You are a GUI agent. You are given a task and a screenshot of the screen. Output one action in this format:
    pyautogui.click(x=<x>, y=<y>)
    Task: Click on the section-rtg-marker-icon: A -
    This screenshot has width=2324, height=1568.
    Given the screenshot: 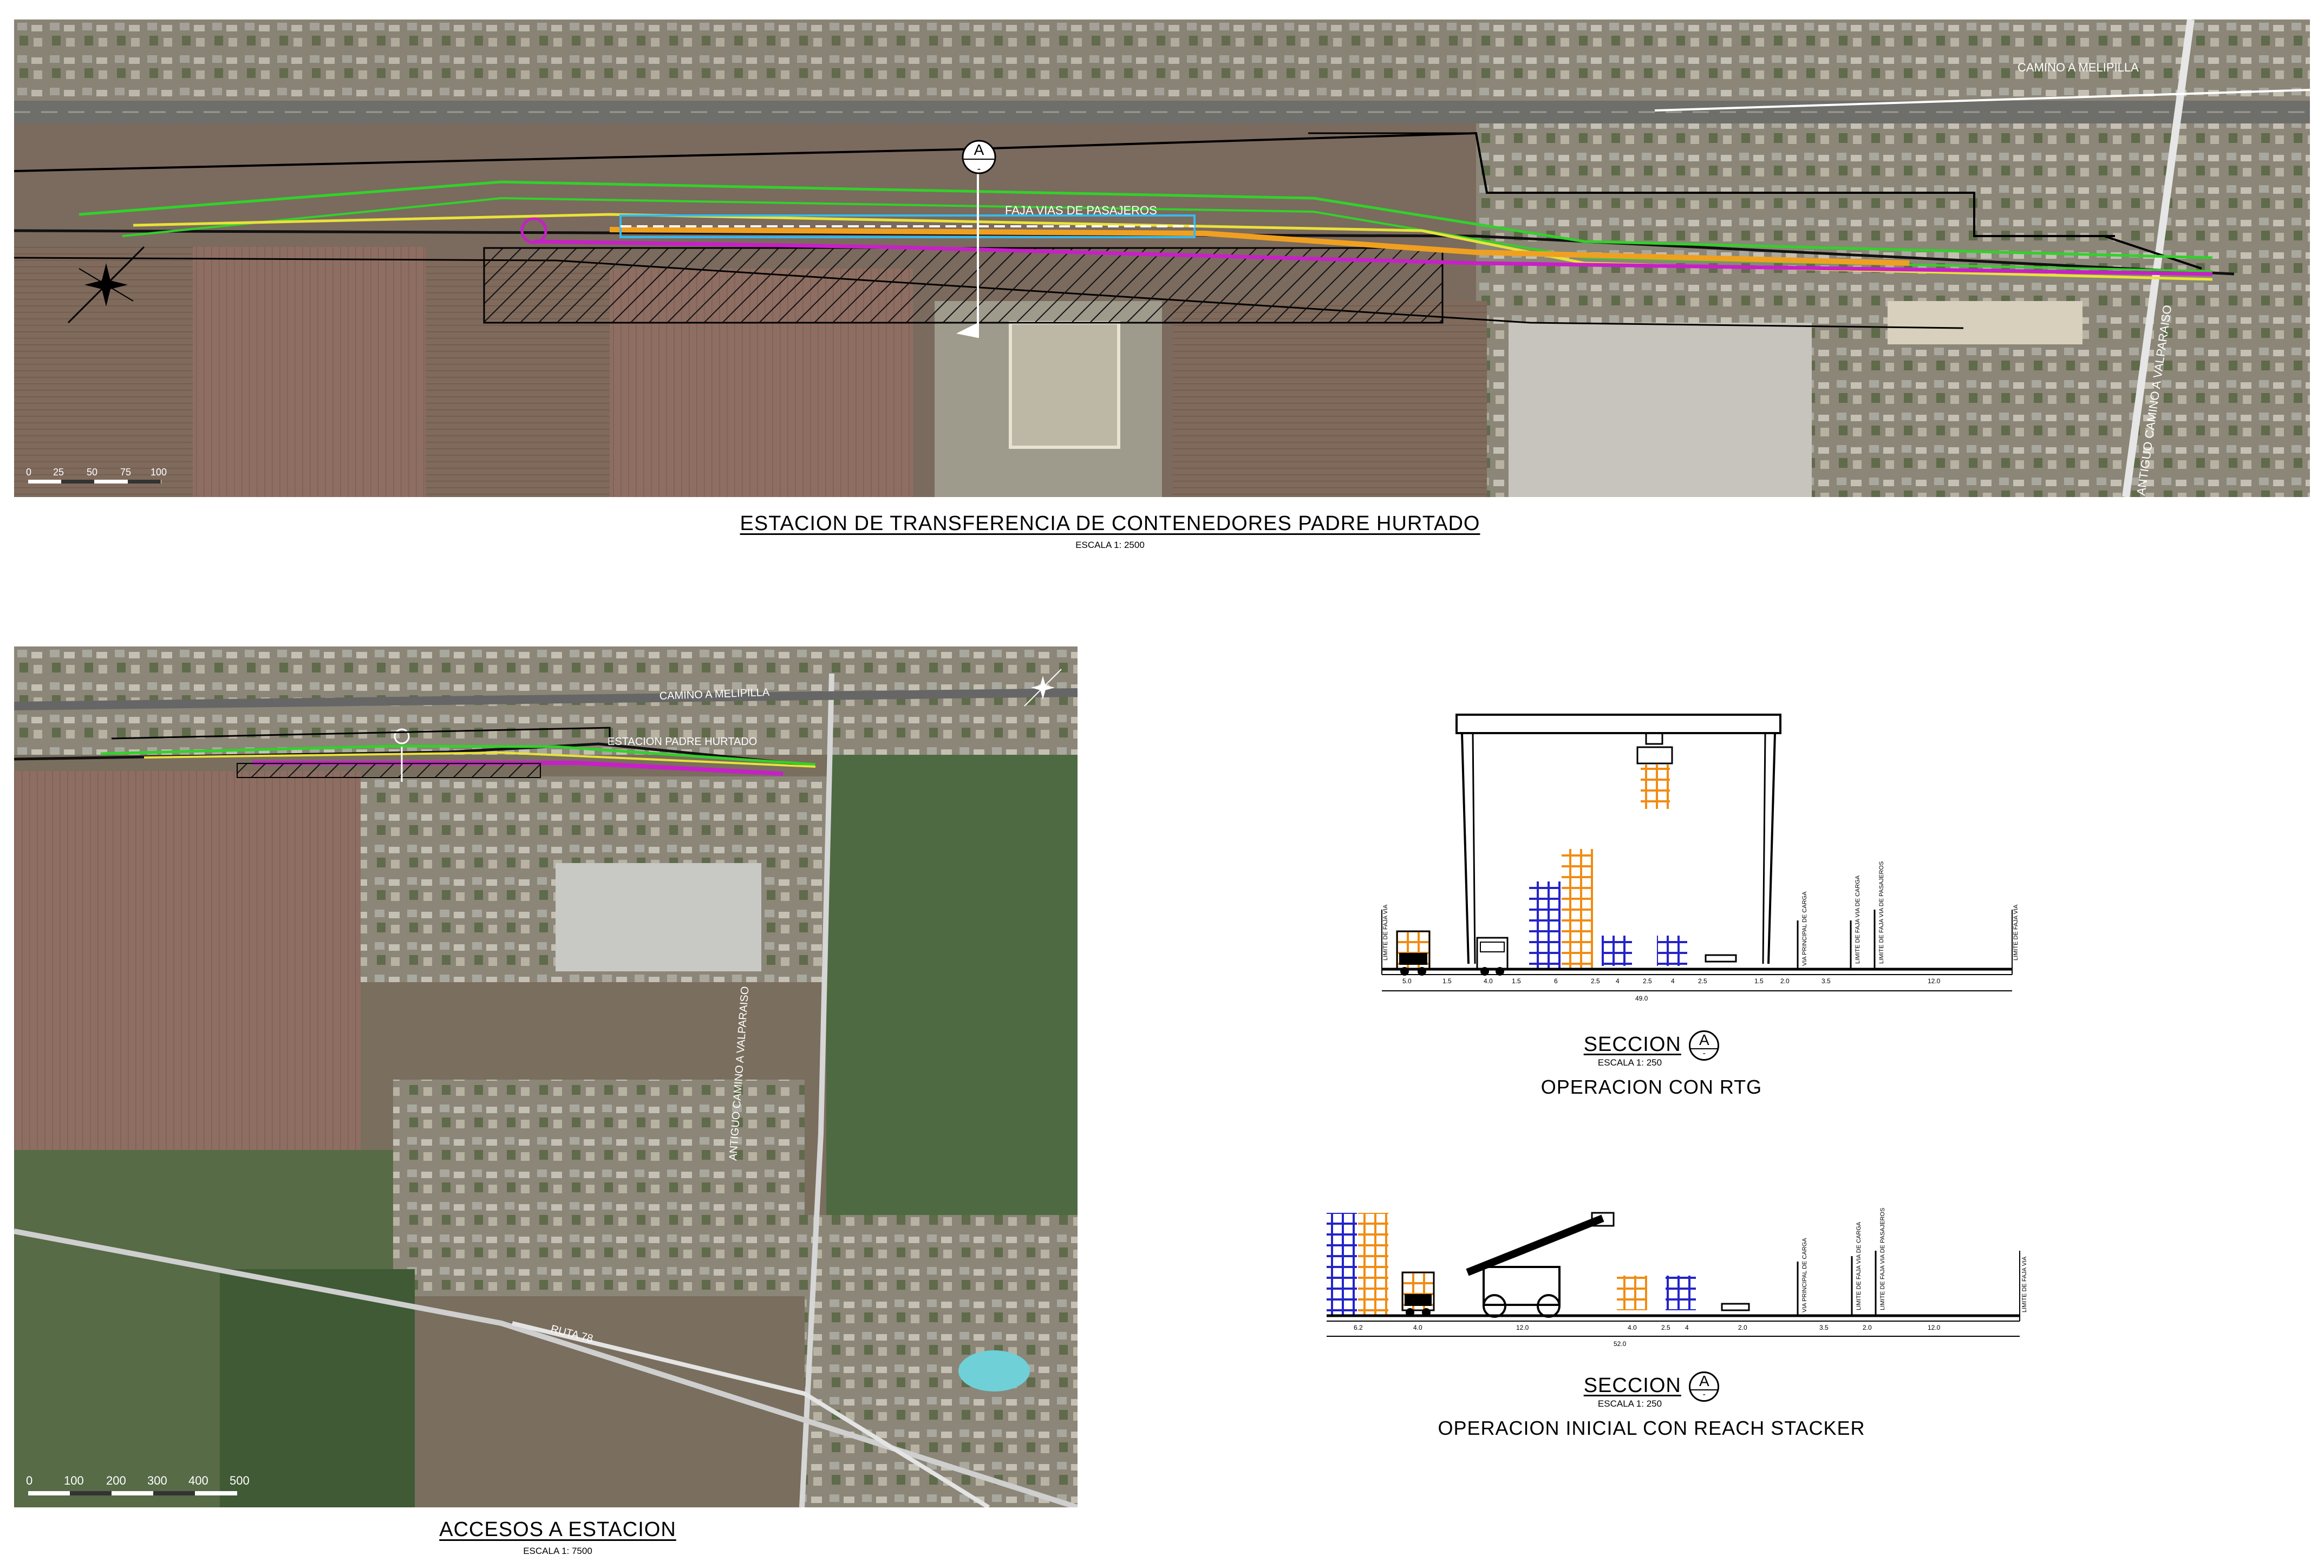 What is the action you would take?
    pyautogui.click(x=1704, y=1045)
    